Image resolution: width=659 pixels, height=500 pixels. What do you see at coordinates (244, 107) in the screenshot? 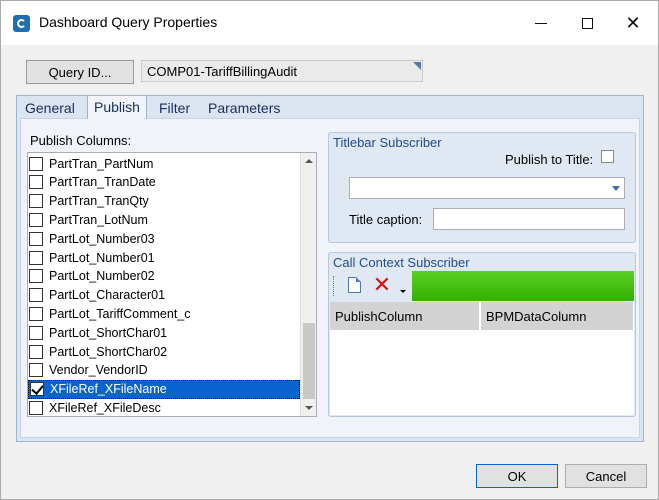
I see `tab-parameters: Parameters` at bounding box center [244, 107].